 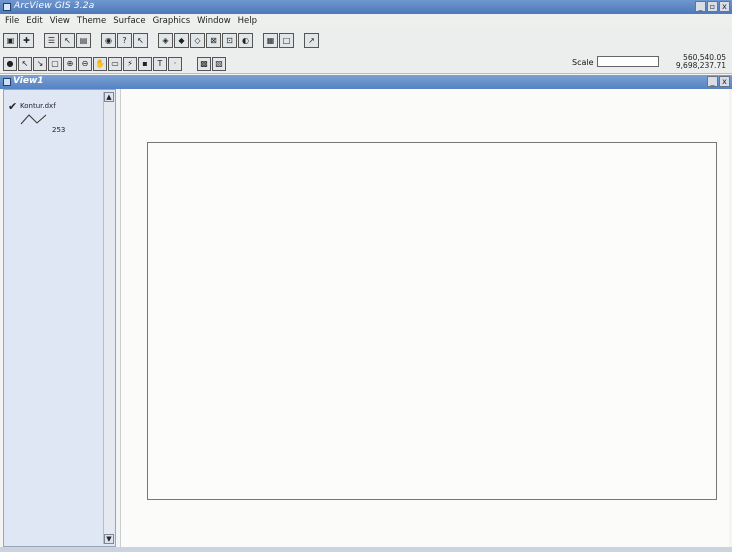 I want to click on theme-entry: ✔ Kontur.dxf 253, so click(x=51, y=120).